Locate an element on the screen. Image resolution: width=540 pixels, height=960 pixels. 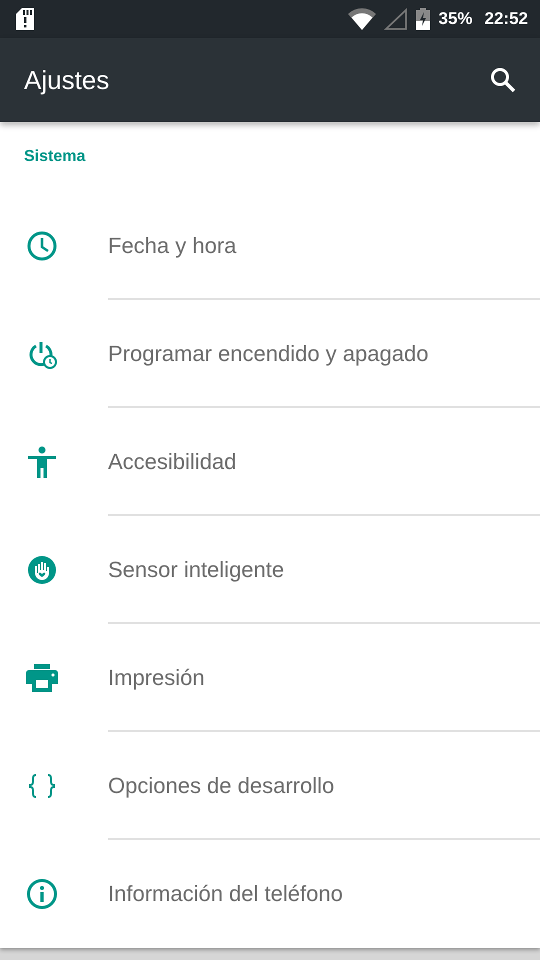
settings-item: Opciones de desarrollo is located at coordinates (221, 786).